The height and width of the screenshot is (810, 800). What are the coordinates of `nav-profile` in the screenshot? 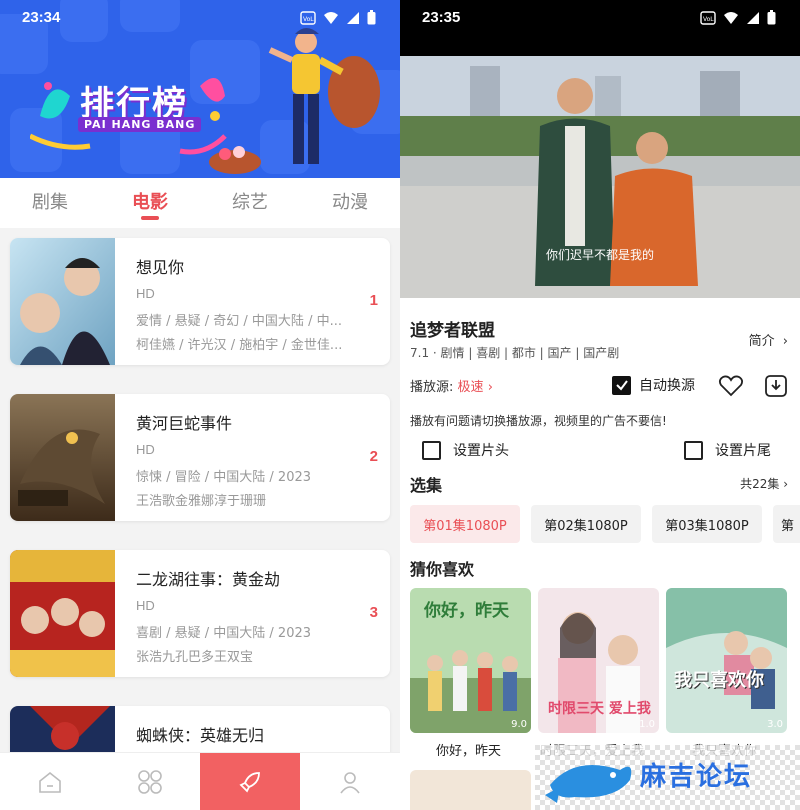 It's located at (350, 781).